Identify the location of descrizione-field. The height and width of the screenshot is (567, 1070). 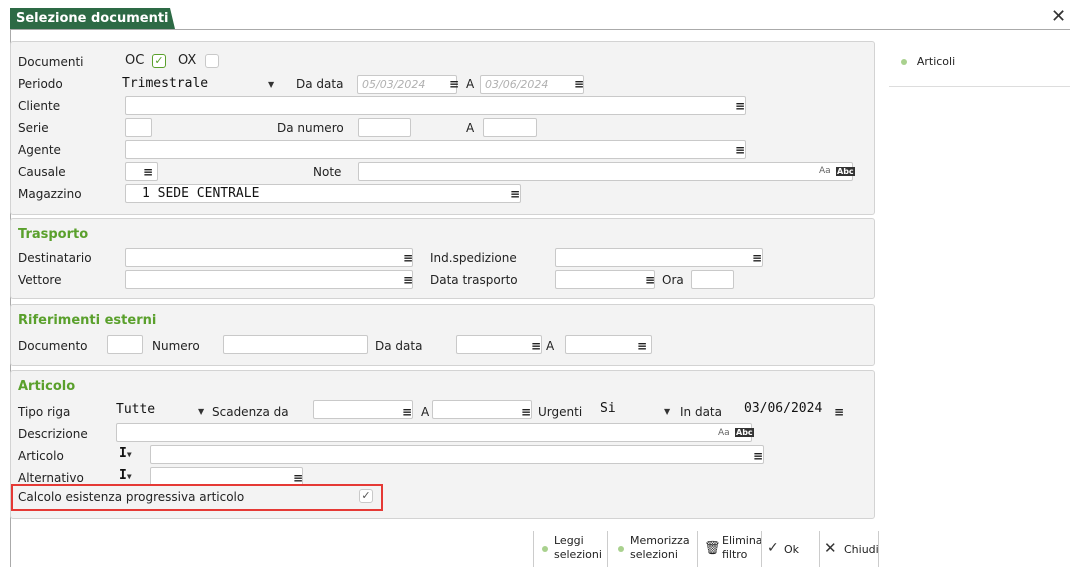
(434, 432).